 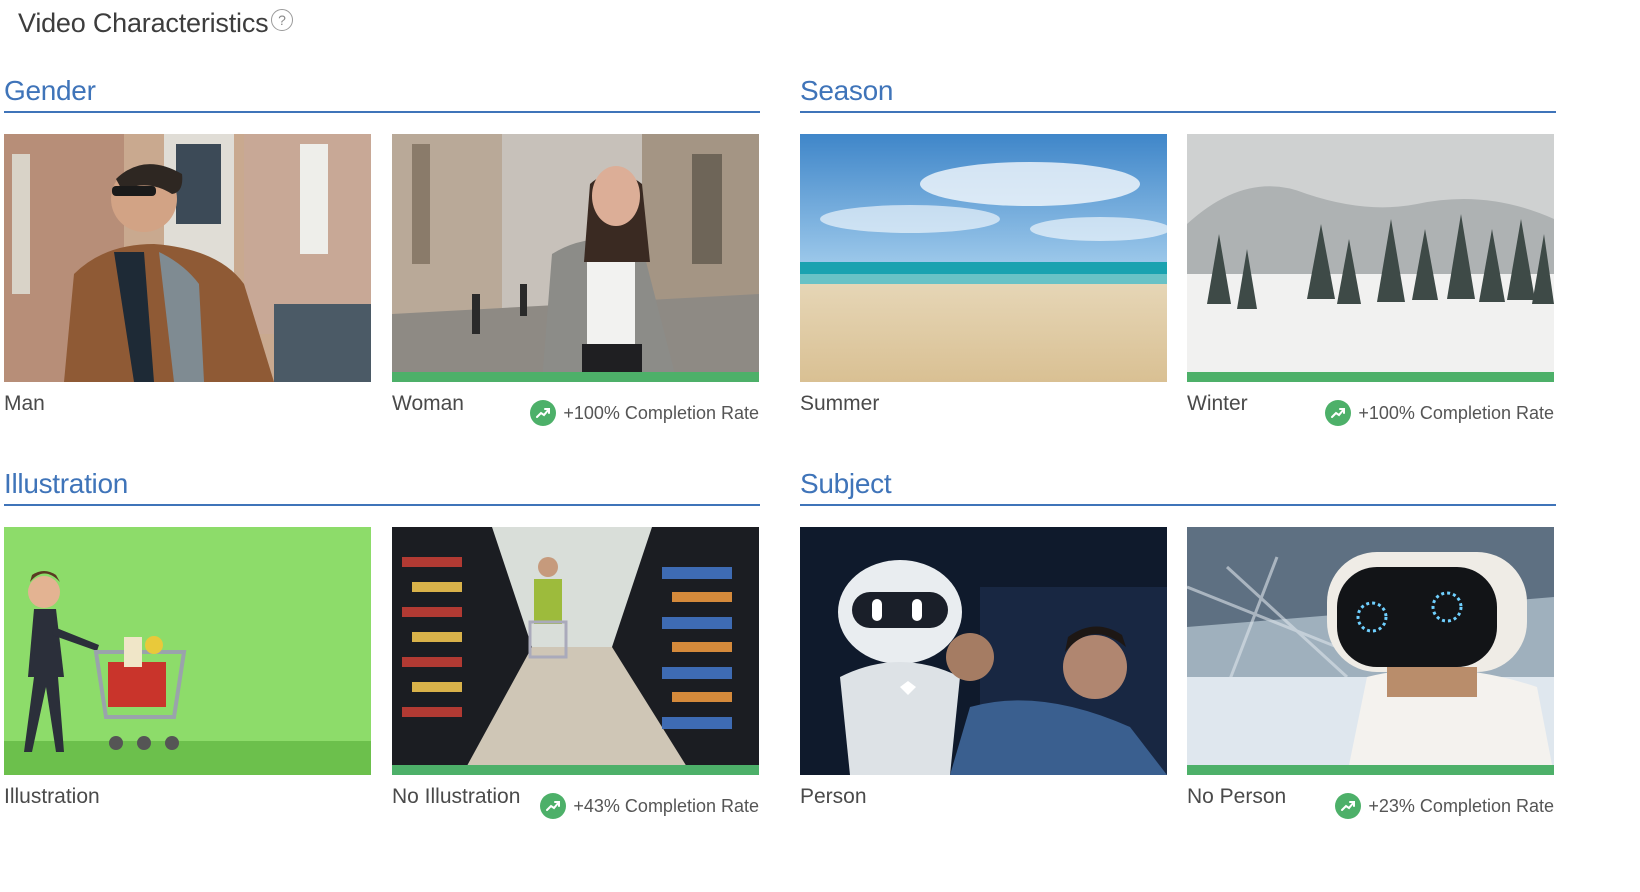 I want to click on card-person: Person, so click(x=983, y=667).